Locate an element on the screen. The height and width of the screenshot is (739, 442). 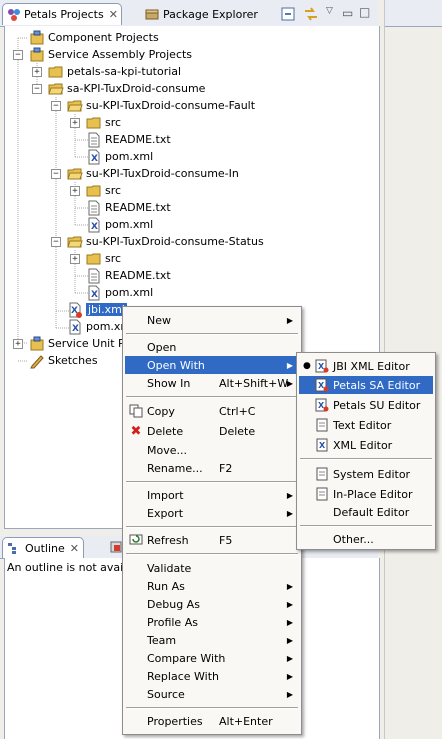
menu-item-label: JBI XML Editor is located at coordinates (371, 366).